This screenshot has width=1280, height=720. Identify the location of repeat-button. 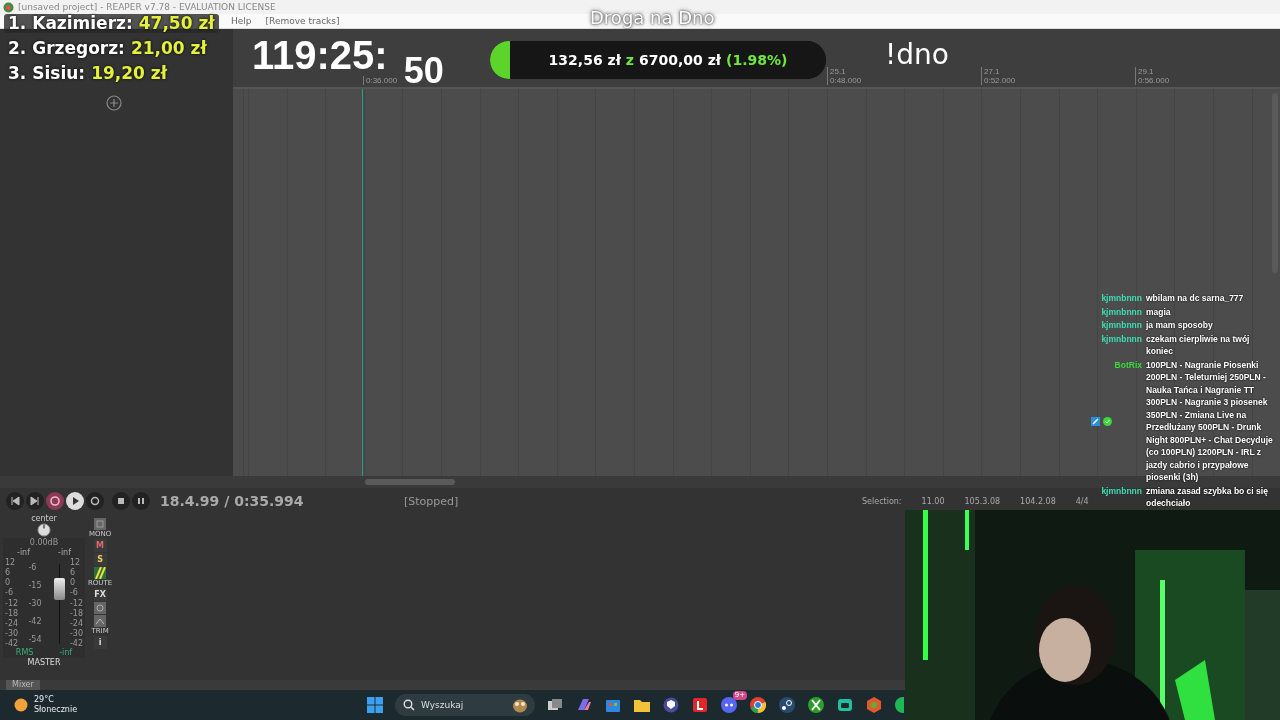
(95, 501).